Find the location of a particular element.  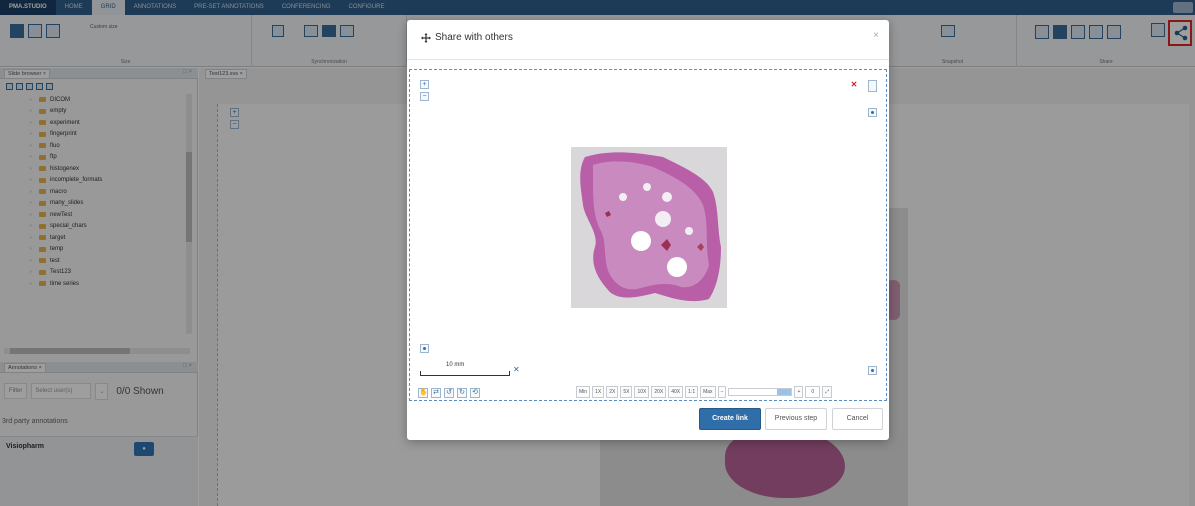

scalebar: 10 mm ✕ is located at coordinates (472, 371).